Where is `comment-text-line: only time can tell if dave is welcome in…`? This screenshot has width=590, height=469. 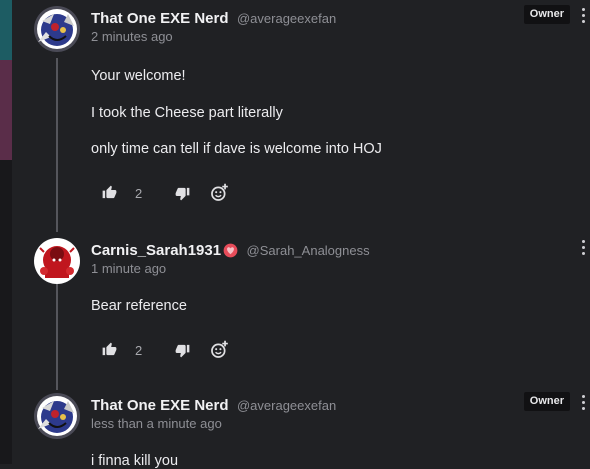
comment-text-line: only time can tell if dave is welcome in… is located at coordinates (236, 149).